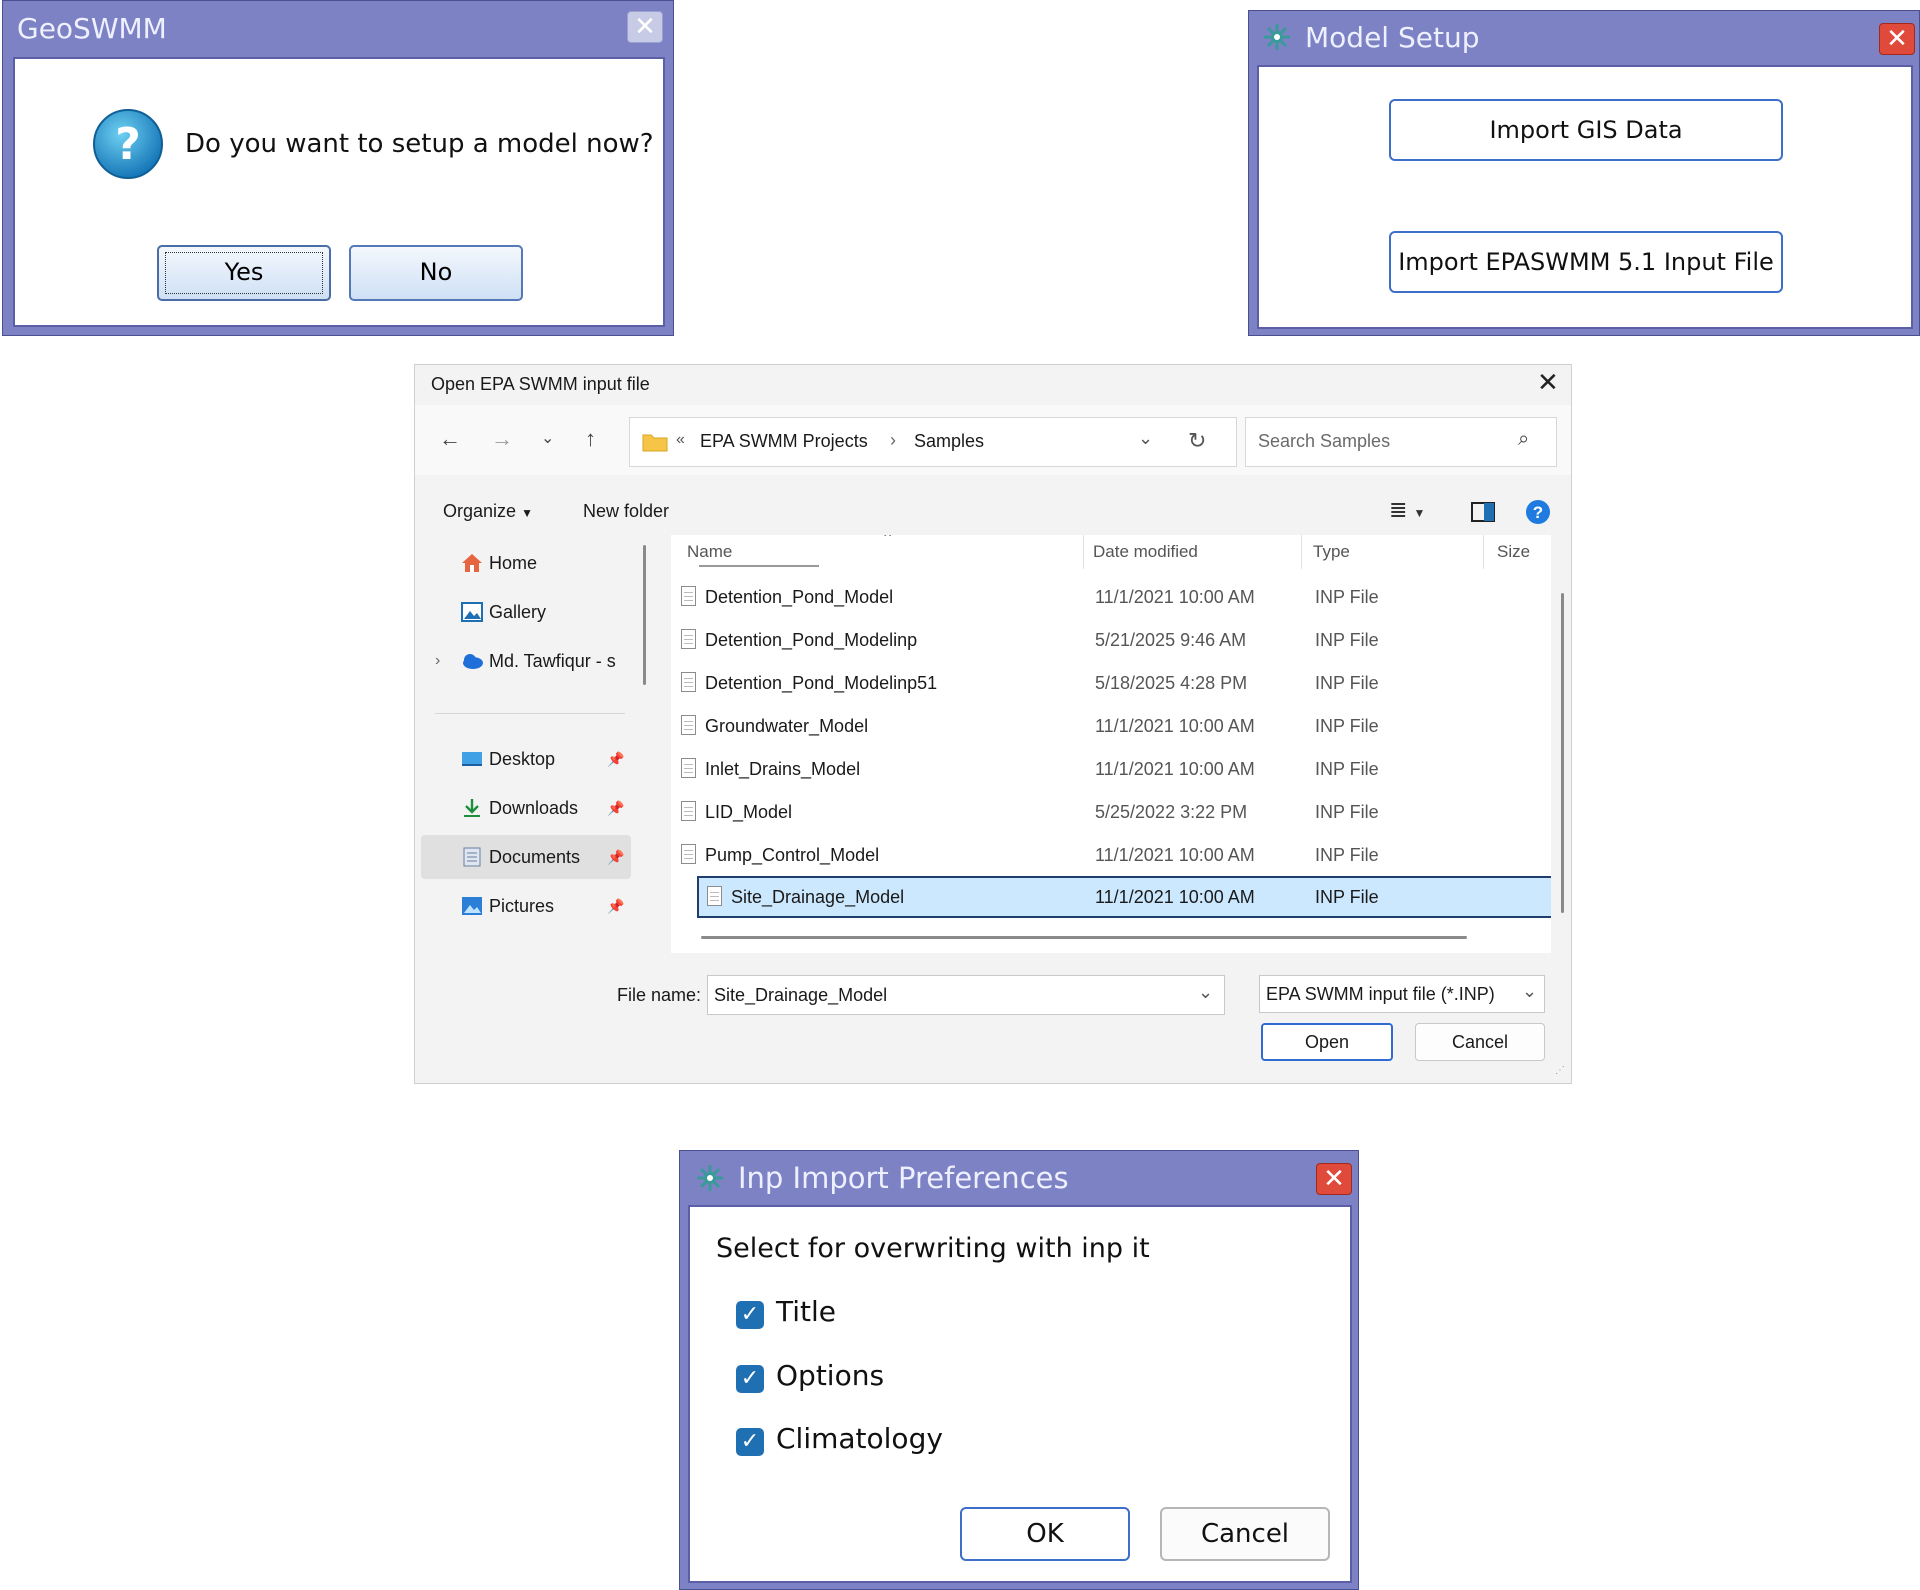 The height and width of the screenshot is (1590, 1920). Describe the element at coordinates (784, 441) in the screenshot. I see `breadcrumb-item-projects: EPA SWMM Projects` at that location.